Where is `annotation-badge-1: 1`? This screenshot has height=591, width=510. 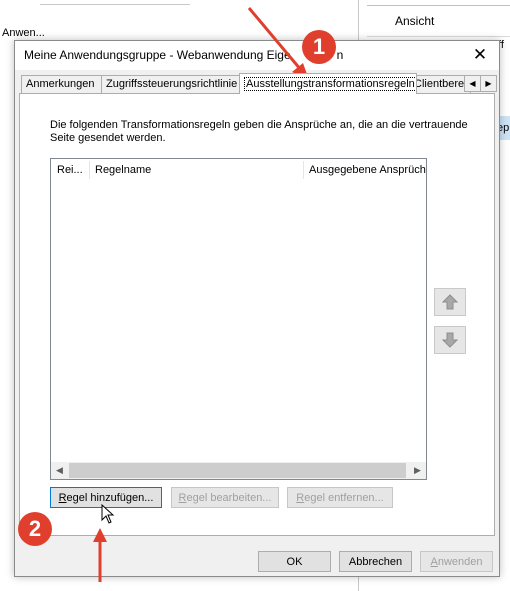 annotation-badge-1: 1 is located at coordinates (319, 47).